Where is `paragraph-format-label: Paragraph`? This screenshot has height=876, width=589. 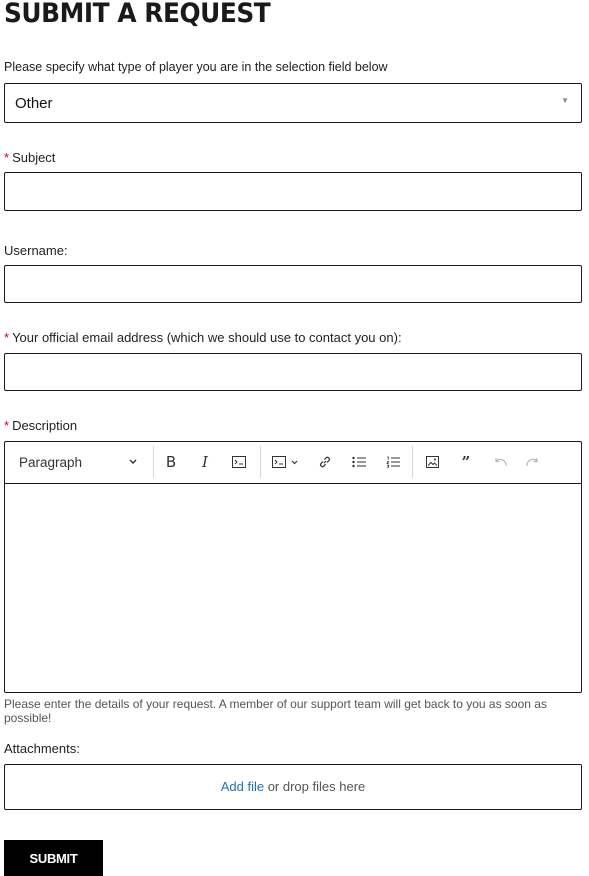
paragraph-format-label: Paragraph is located at coordinates (51, 462).